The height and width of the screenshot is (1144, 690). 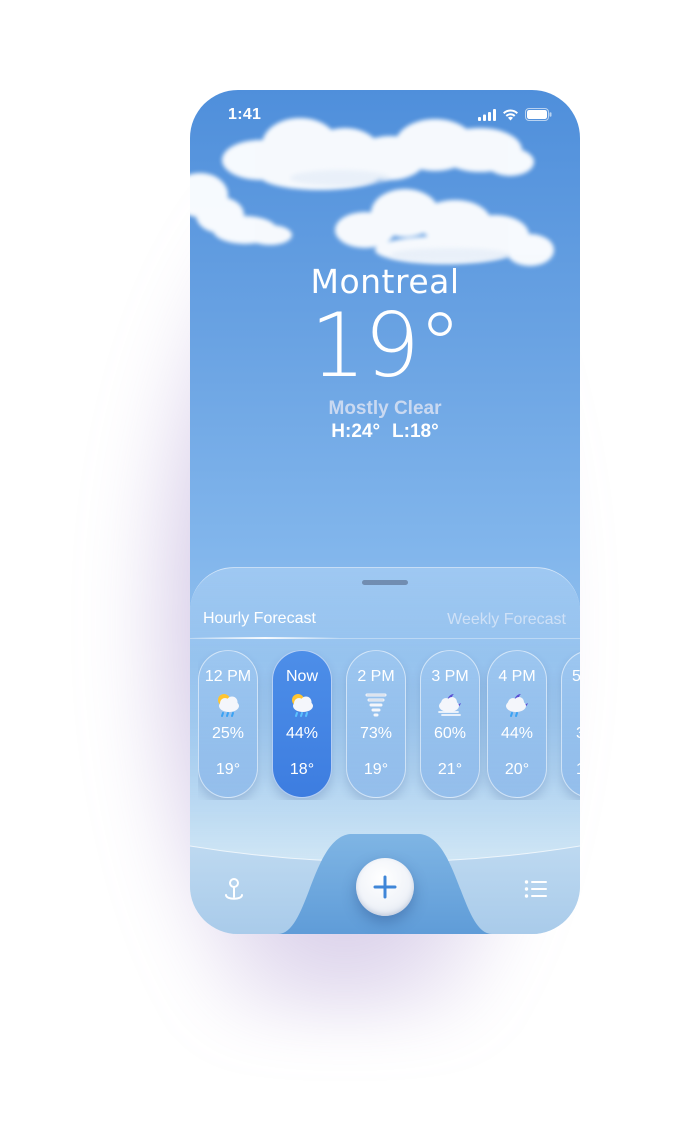 I want to click on moon-cloud-wind-icon, so click(x=449, y=705).